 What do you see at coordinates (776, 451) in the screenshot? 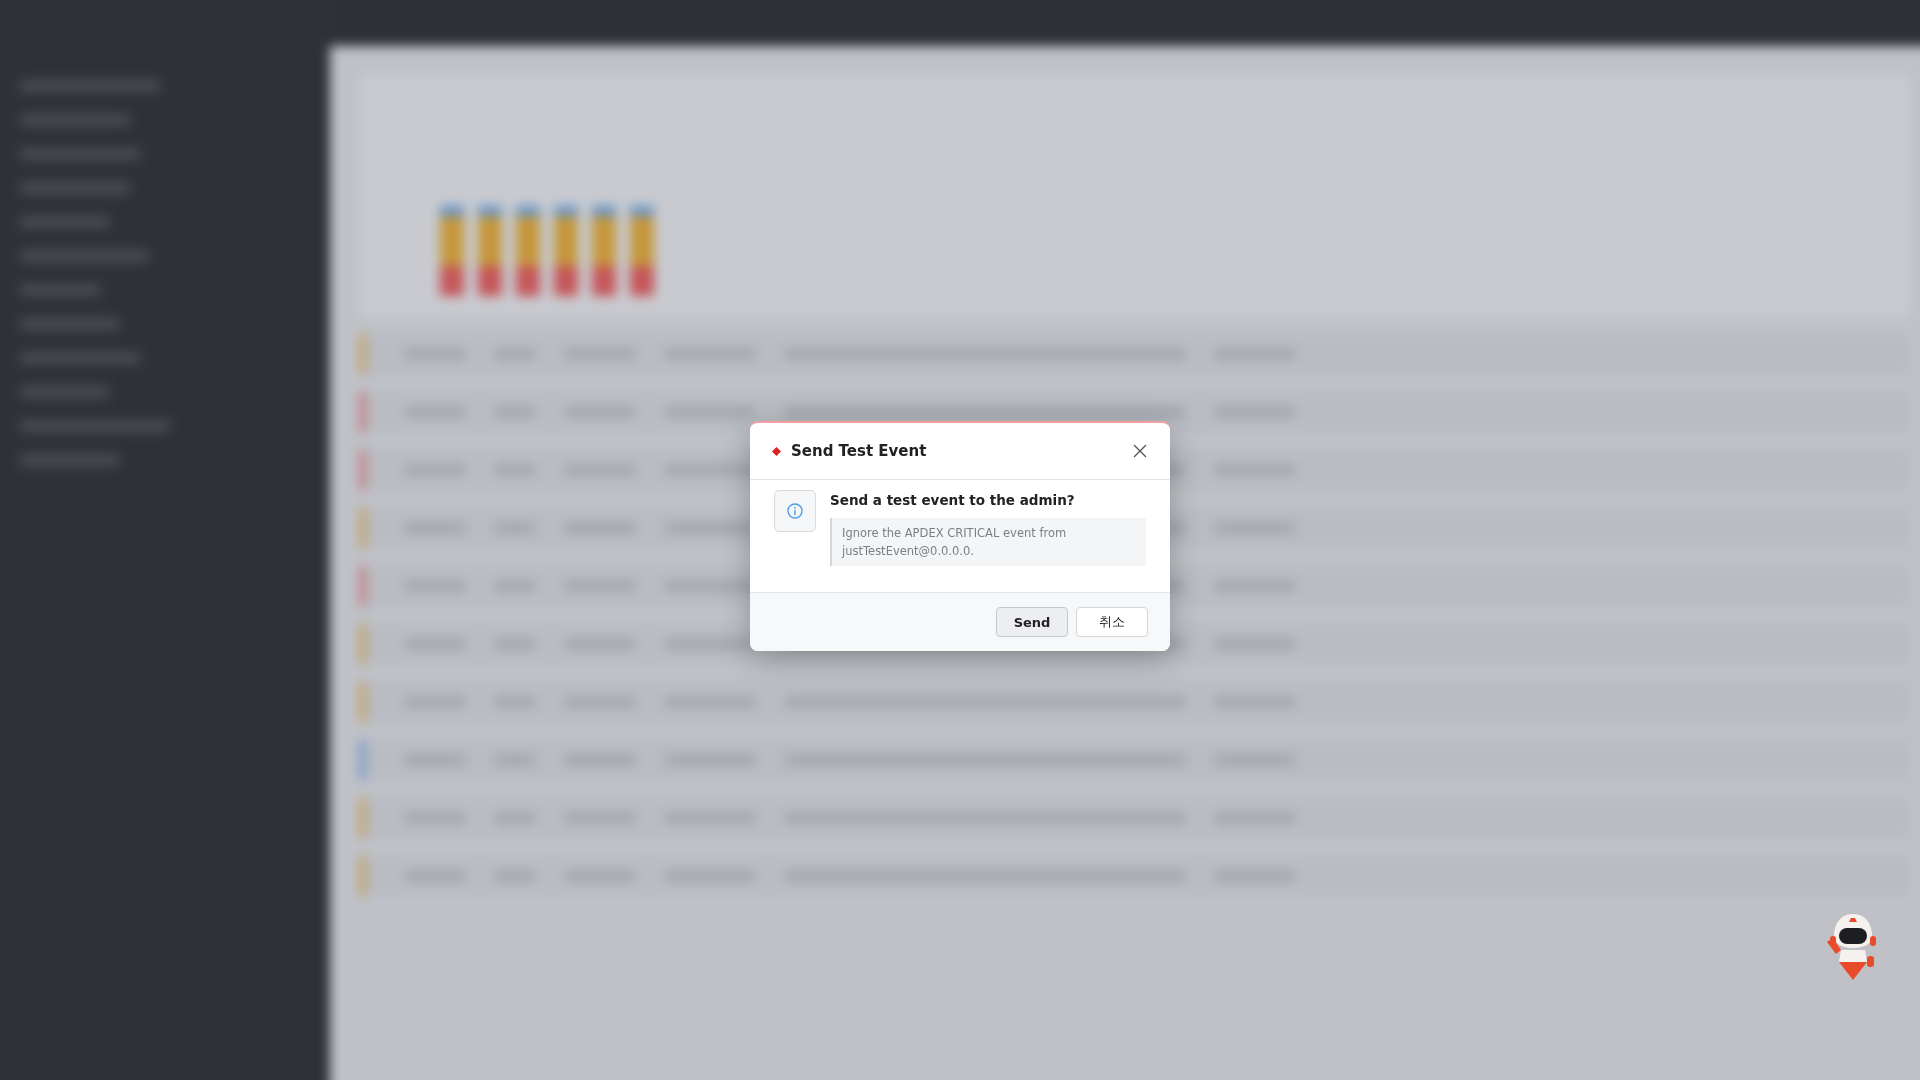
I see `diamond-icon` at bounding box center [776, 451].